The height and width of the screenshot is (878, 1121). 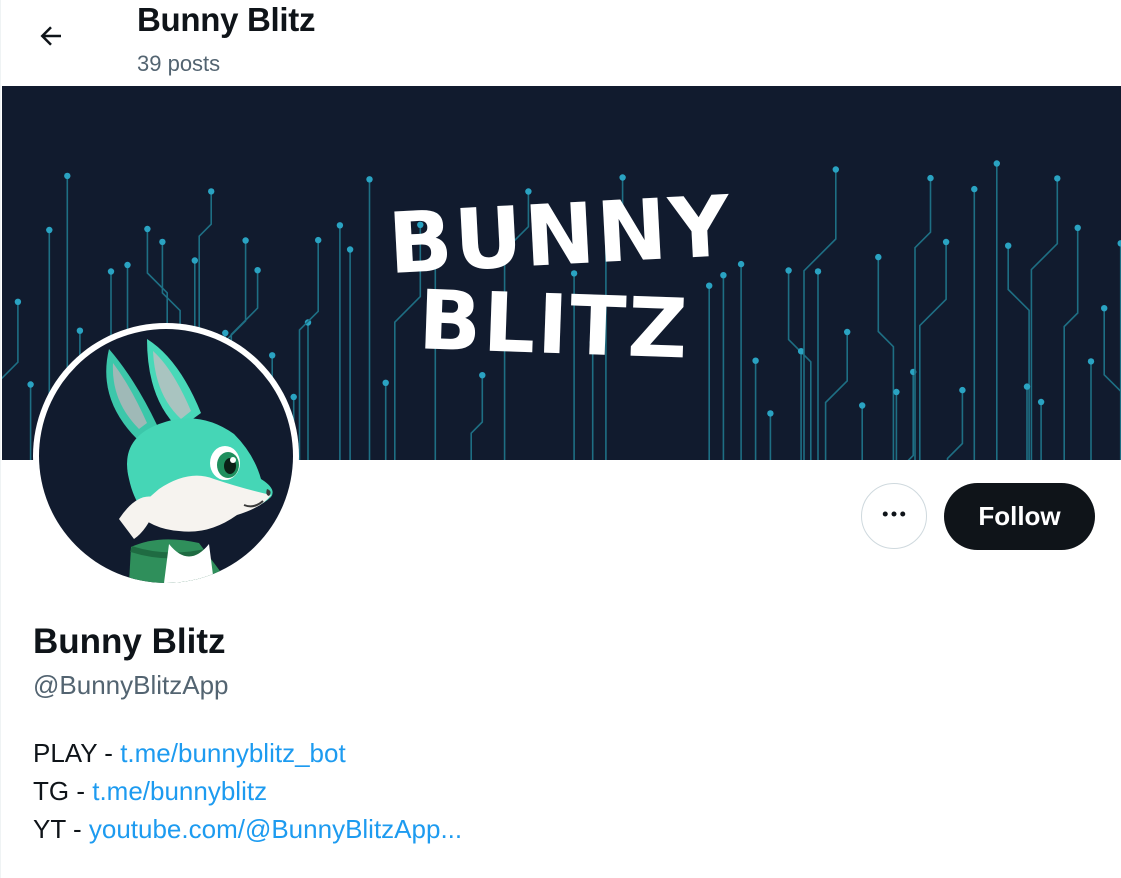 I want to click on arrow-left-icon, so click(x=51, y=38).